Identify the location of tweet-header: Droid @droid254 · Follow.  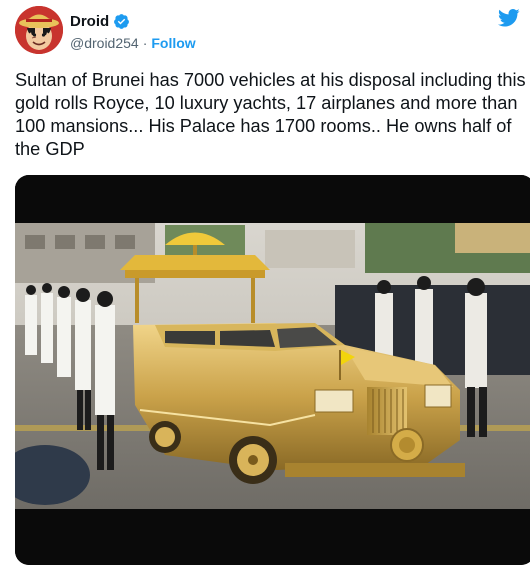
(267, 31).